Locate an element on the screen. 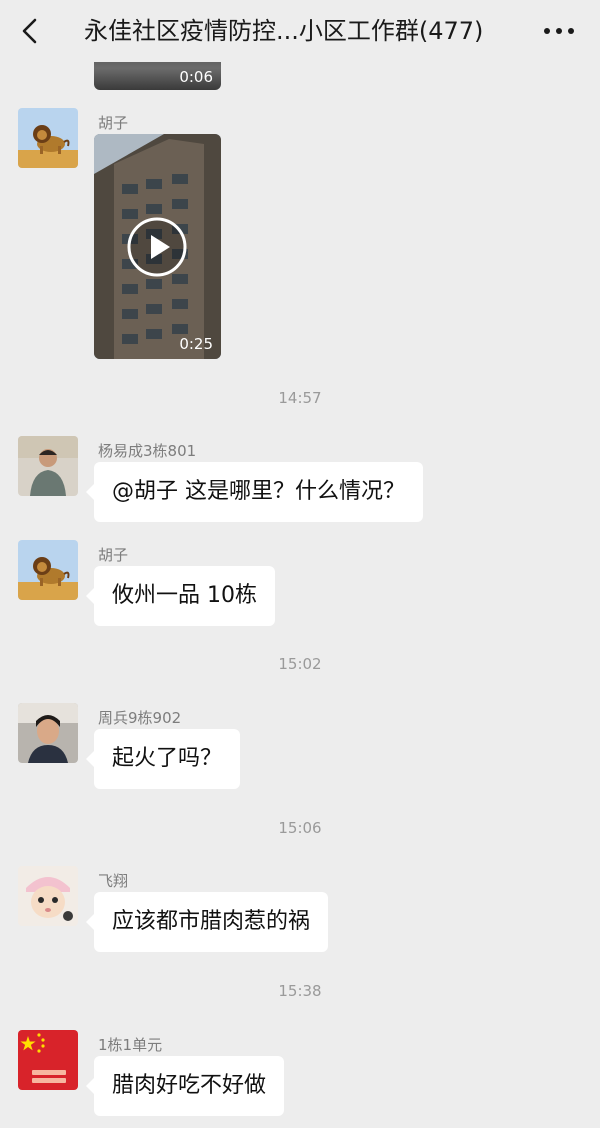  chat-header: 永佳社区疫情防控...小区工作群(477) is located at coordinates (300, 31).